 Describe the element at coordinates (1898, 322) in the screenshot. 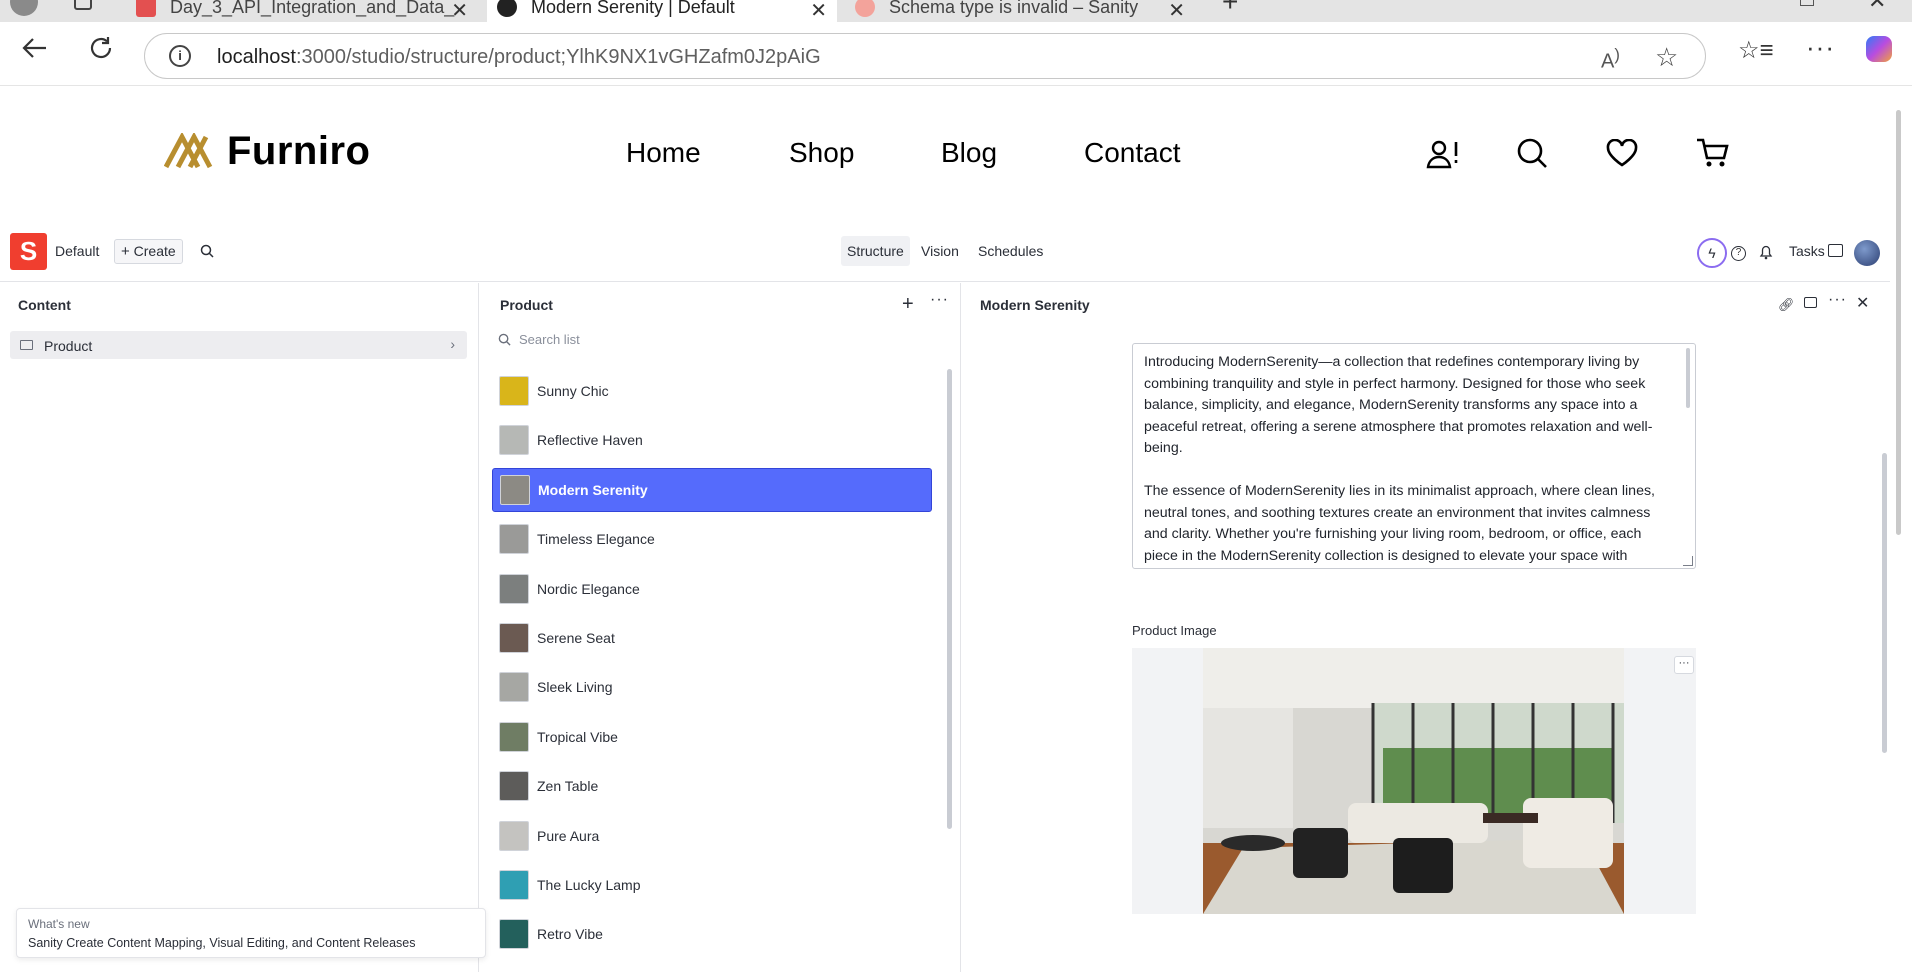

I see `page-scrollbar` at that location.